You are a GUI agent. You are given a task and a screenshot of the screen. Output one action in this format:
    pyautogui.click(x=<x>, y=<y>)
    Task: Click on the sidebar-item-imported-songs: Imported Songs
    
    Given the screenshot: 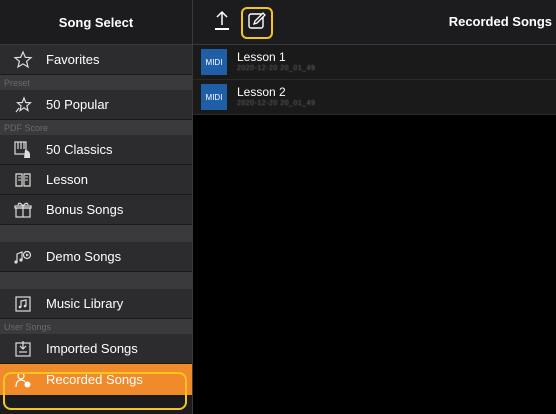 What is the action you would take?
    pyautogui.click(x=96, y=349)
    